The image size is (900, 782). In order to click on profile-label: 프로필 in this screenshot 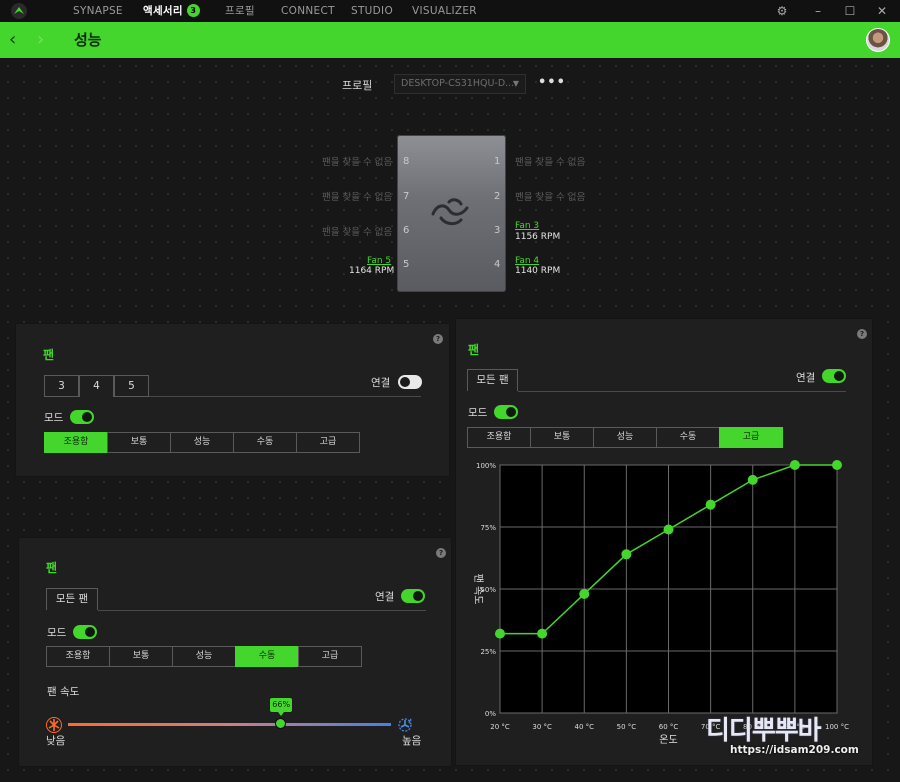, I will do `click(357, 85)`.